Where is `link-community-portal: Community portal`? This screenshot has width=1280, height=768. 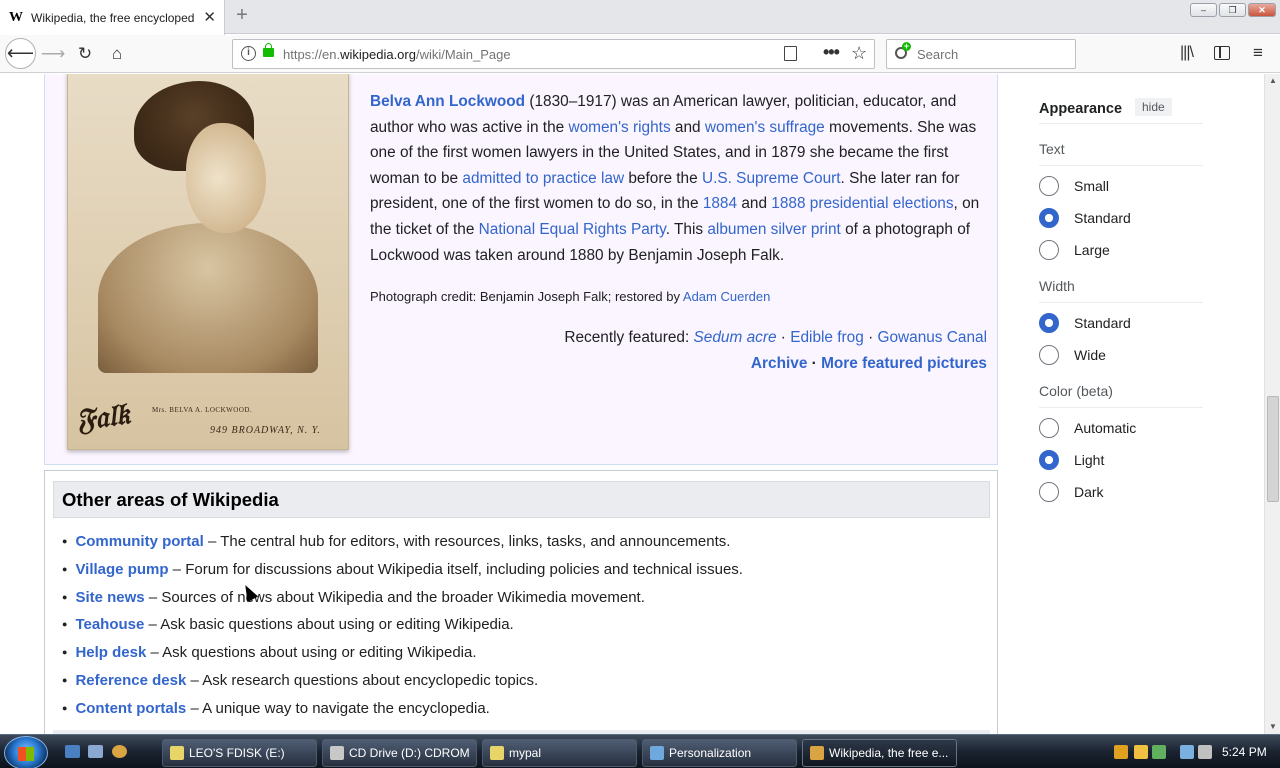
link-community-portal: Community portal is located at coordinates (139, 541).